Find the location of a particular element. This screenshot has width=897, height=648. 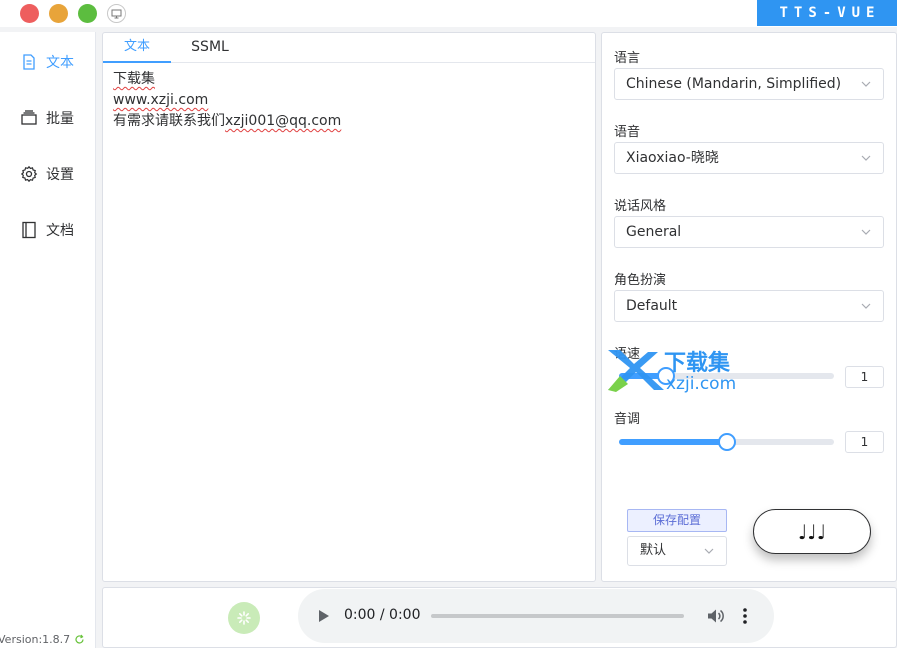

music-notes-icon: ♩♩♩ is located at coordinates (812, 531).